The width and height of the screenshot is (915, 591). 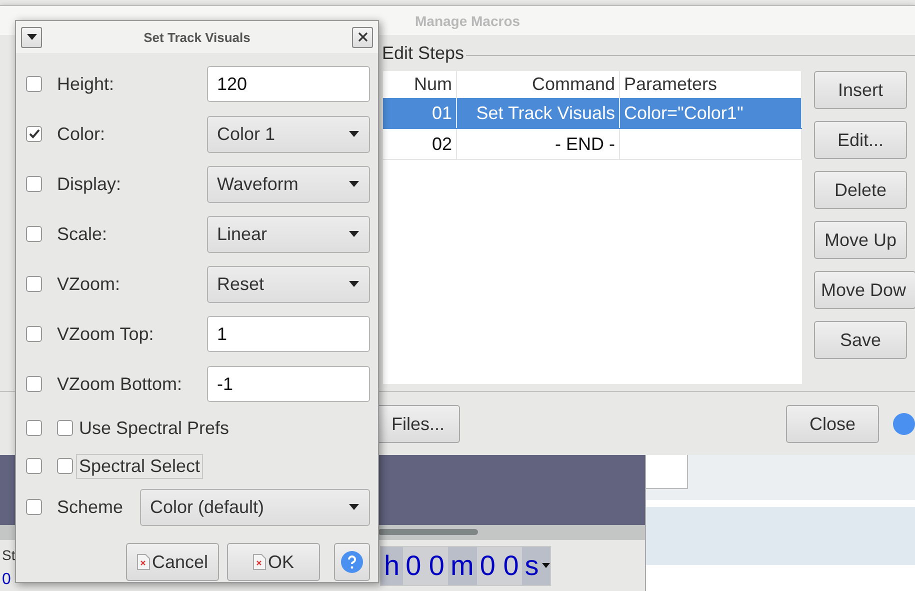 I want to click on table-row: 02 - END -, so click(x=592, y=144).